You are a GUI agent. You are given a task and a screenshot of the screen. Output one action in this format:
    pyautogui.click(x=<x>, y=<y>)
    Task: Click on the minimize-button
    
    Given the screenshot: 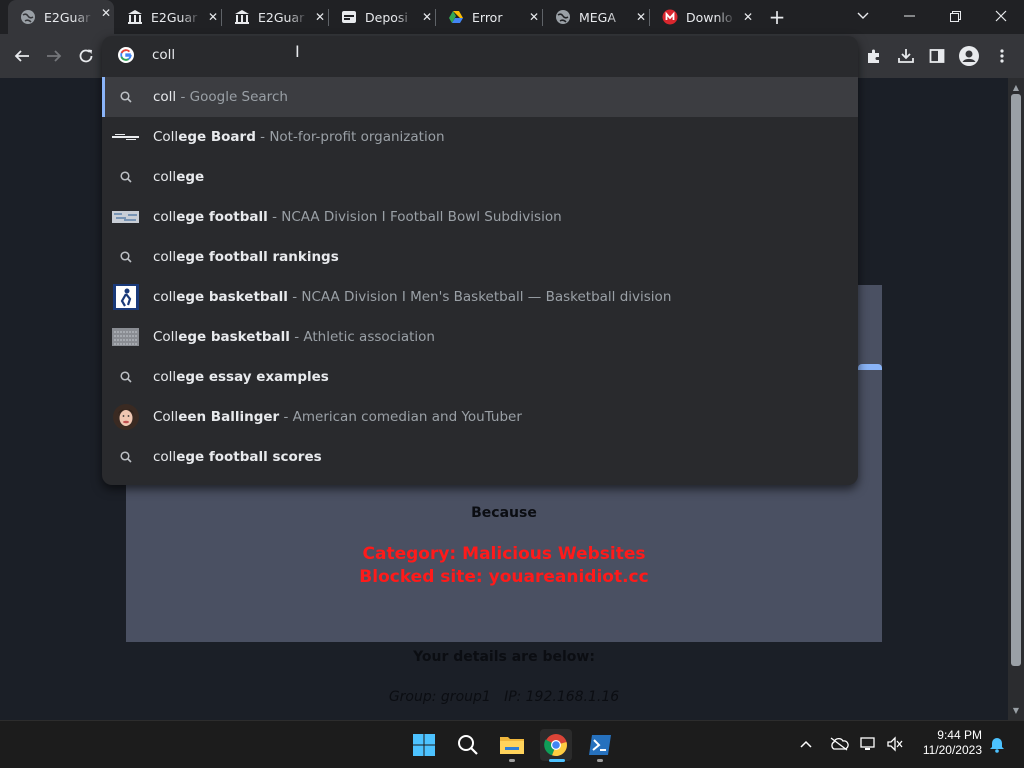 What is the action you would take?
    pyautogui.click(x=909, y=16)
    